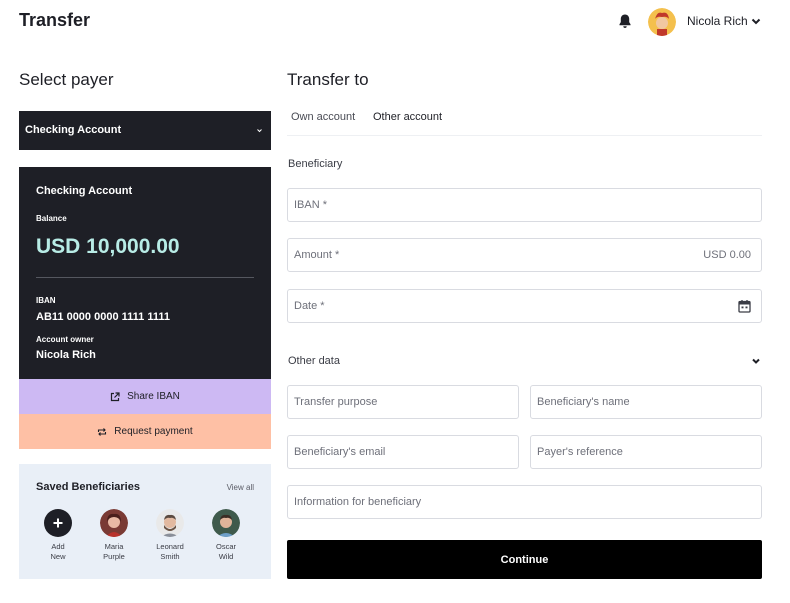 The height and width of the screenshot is (603, 790). Describe the element at coordinates (744, 306) in the screenshot. I see `calendar-icon` at that location.